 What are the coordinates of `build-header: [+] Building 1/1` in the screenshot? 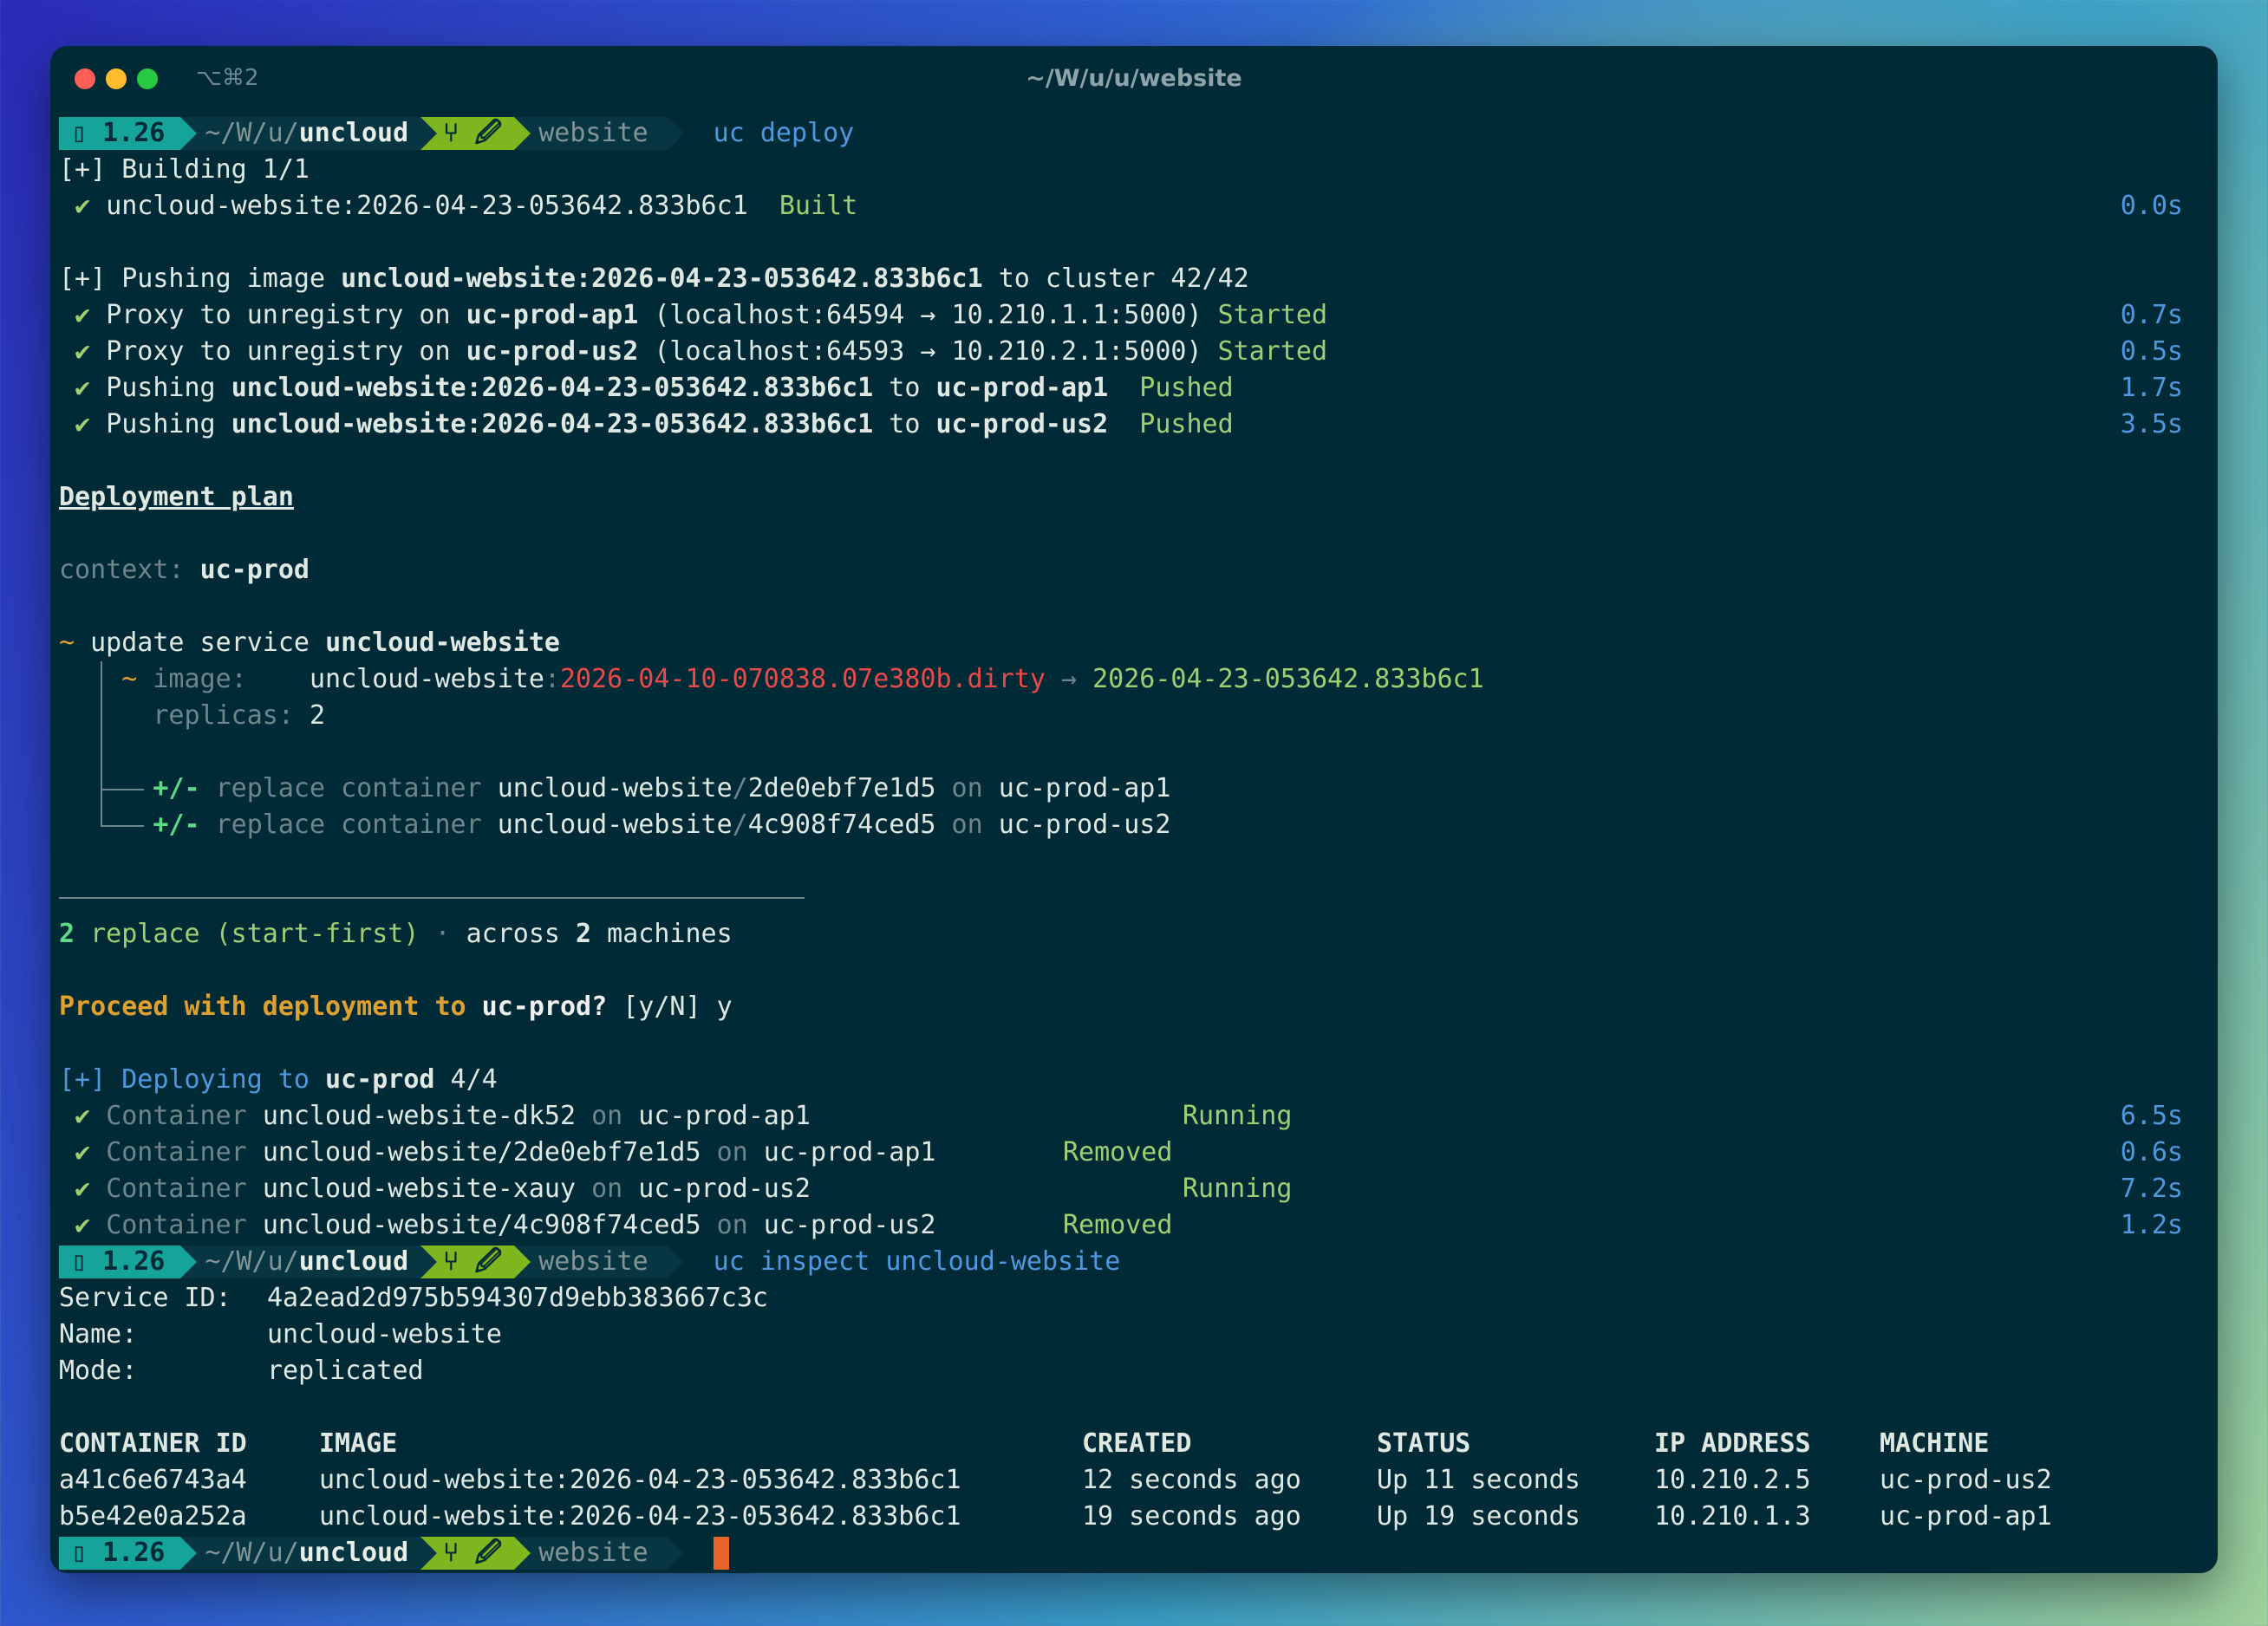 It's located at (185, 169).